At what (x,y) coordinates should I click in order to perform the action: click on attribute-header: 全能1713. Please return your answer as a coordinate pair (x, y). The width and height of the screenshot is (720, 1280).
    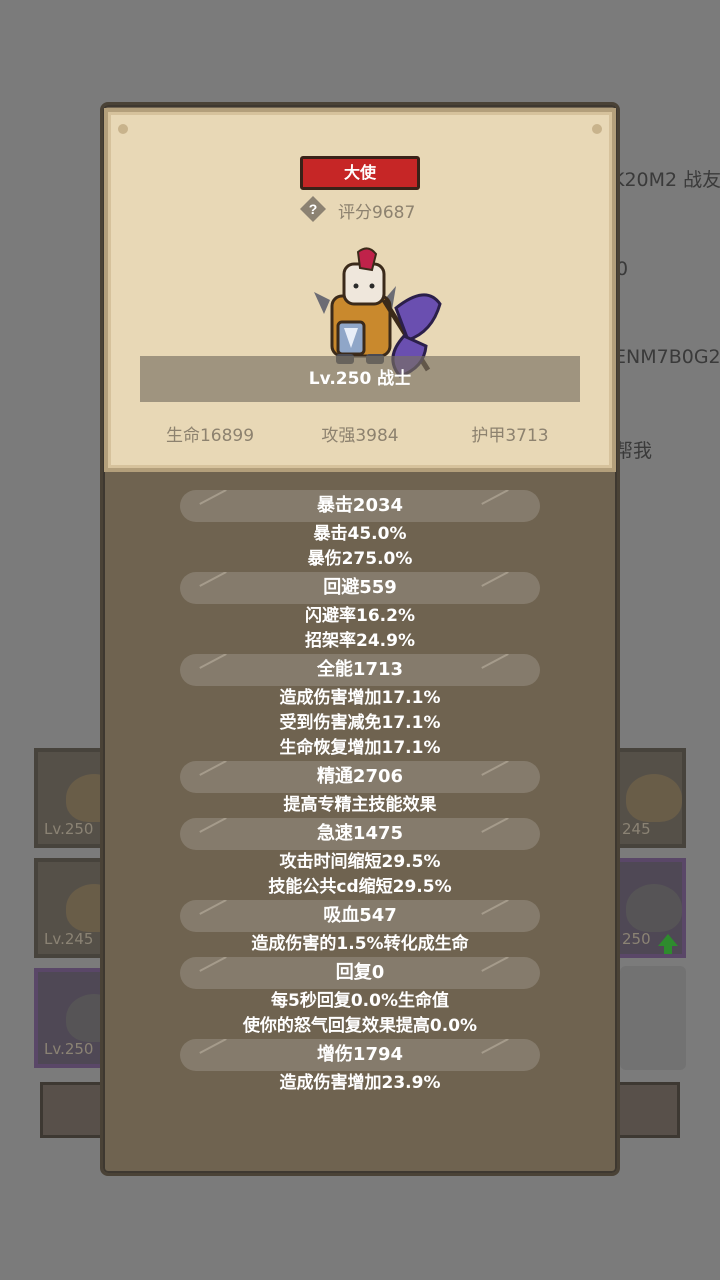
    Looking at the image, I should click on (360, 670).